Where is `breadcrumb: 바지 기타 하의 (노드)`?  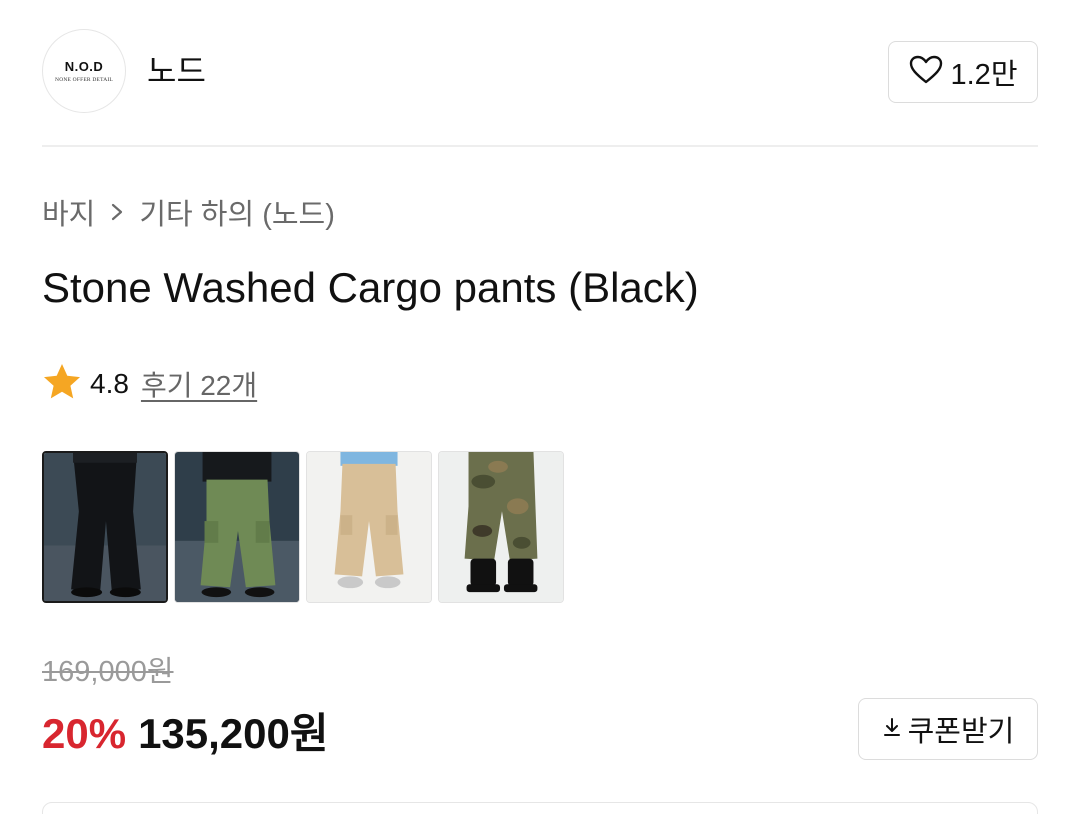 breadcrumb: 바지 기타 하의 (노드) is located at coordinates (188, 212).